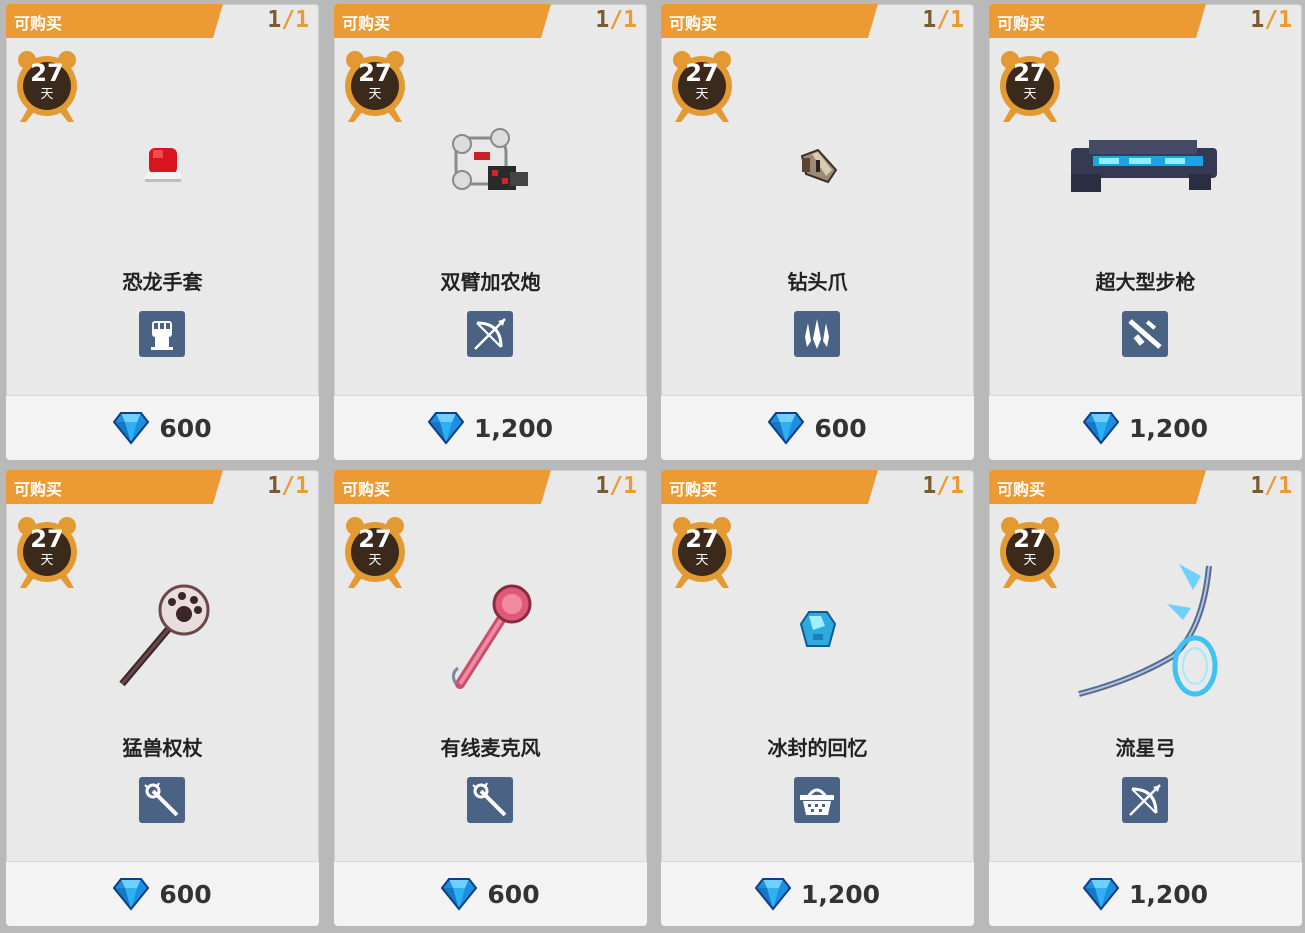  I want to click on shop-card: 可购买 1/1 27 天 恐龙手套 600, so click(162, 232).